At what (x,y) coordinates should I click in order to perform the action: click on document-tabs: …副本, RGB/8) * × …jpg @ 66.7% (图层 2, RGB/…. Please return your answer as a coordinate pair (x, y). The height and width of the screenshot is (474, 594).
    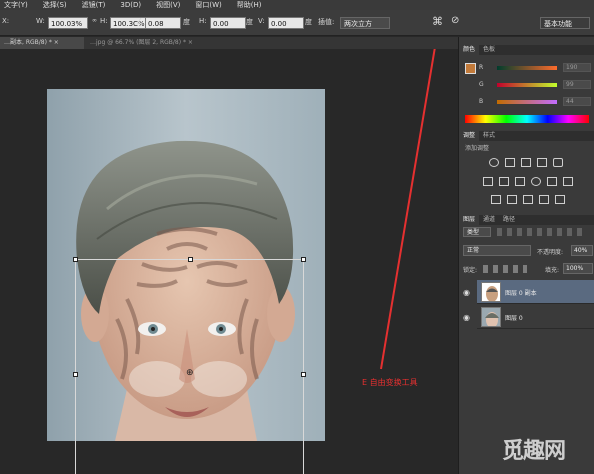
    Looking at the image, I should click on (229, 43).